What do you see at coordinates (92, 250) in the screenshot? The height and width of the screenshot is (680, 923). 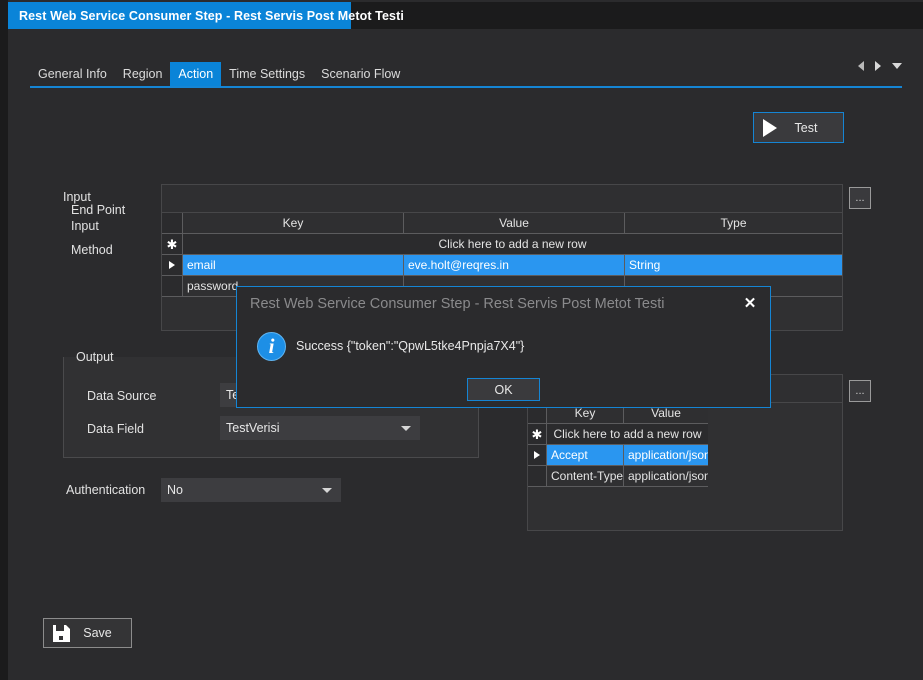 I see `method-label: Method` at bounding box center [92, 250].